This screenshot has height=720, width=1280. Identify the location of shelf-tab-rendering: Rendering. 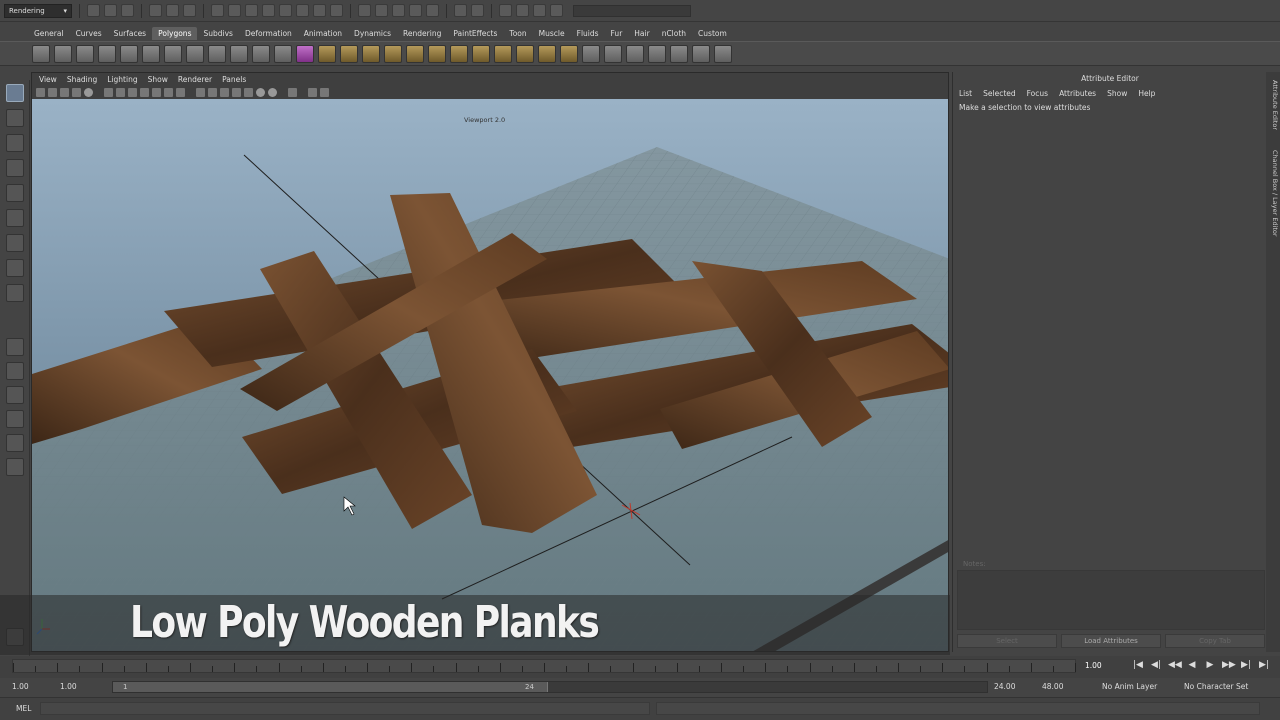
(422, 33).